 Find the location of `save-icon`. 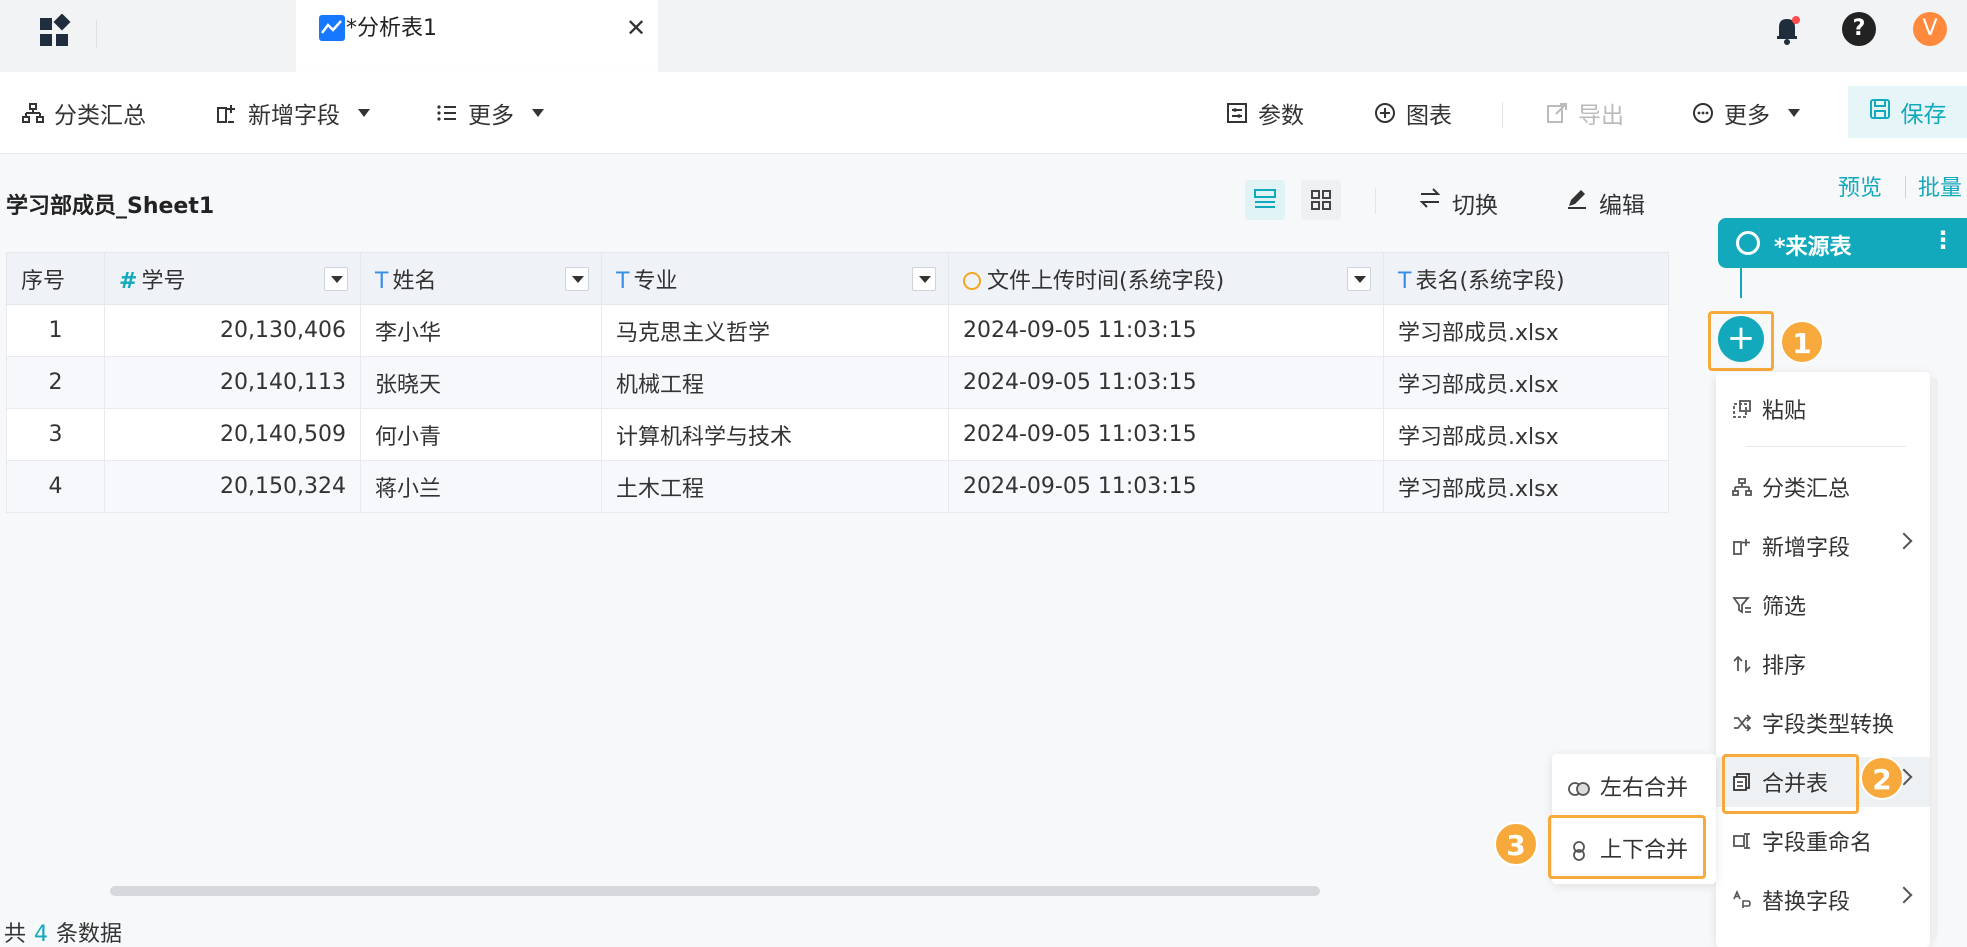

save-icon is located at coordinates (1880, 112).